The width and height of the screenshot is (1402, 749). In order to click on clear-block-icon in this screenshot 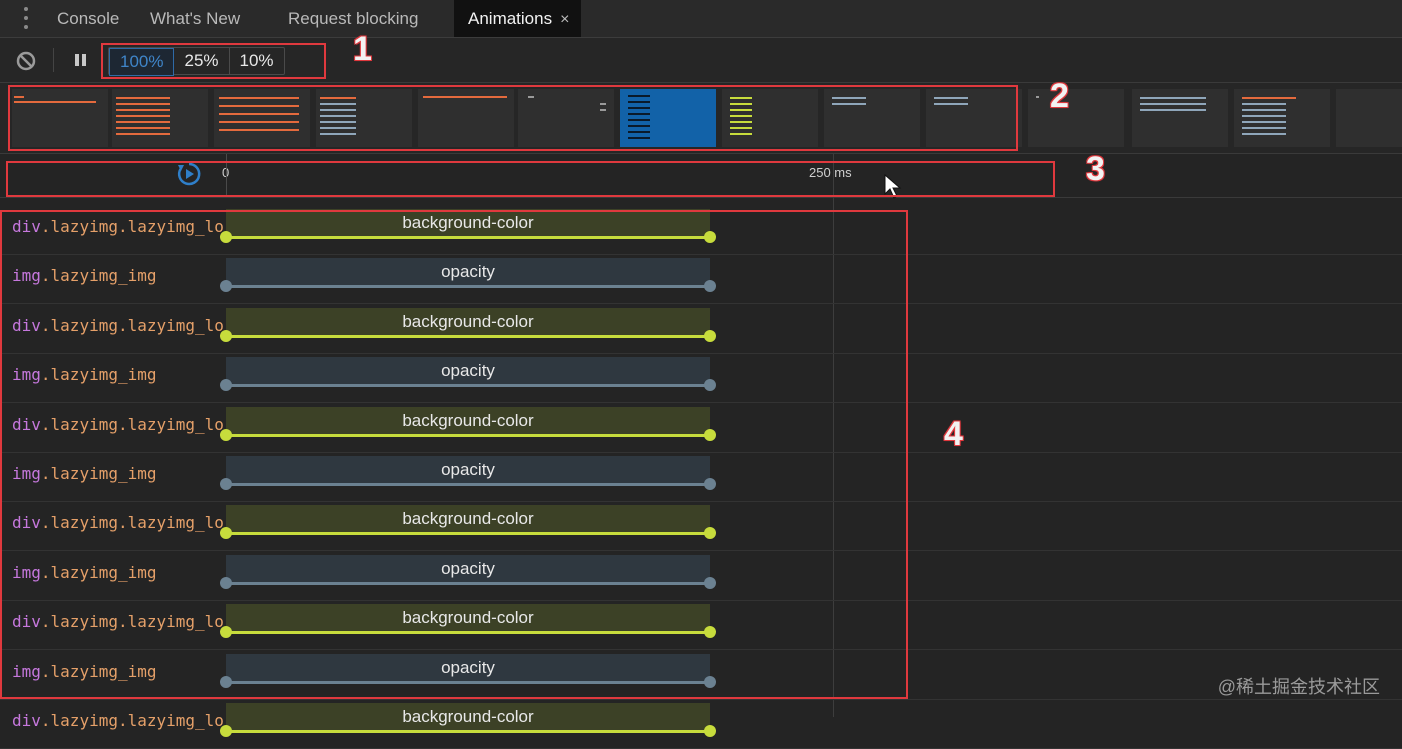, I will do `click(26, 63)`.